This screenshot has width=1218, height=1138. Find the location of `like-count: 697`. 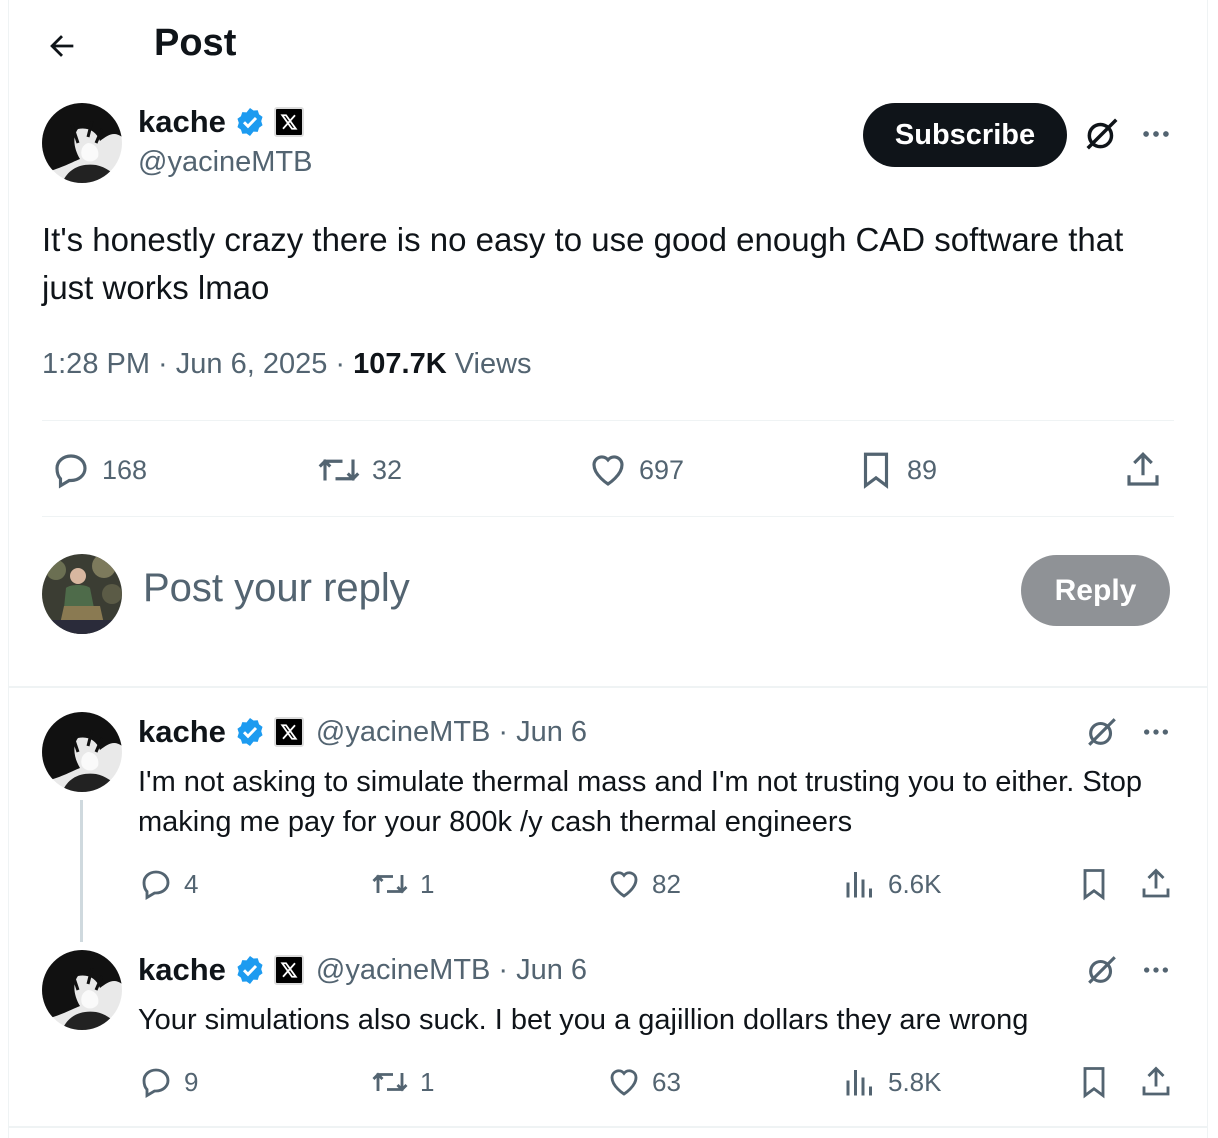

like-count: 697 is located at coordinates (662, 469).